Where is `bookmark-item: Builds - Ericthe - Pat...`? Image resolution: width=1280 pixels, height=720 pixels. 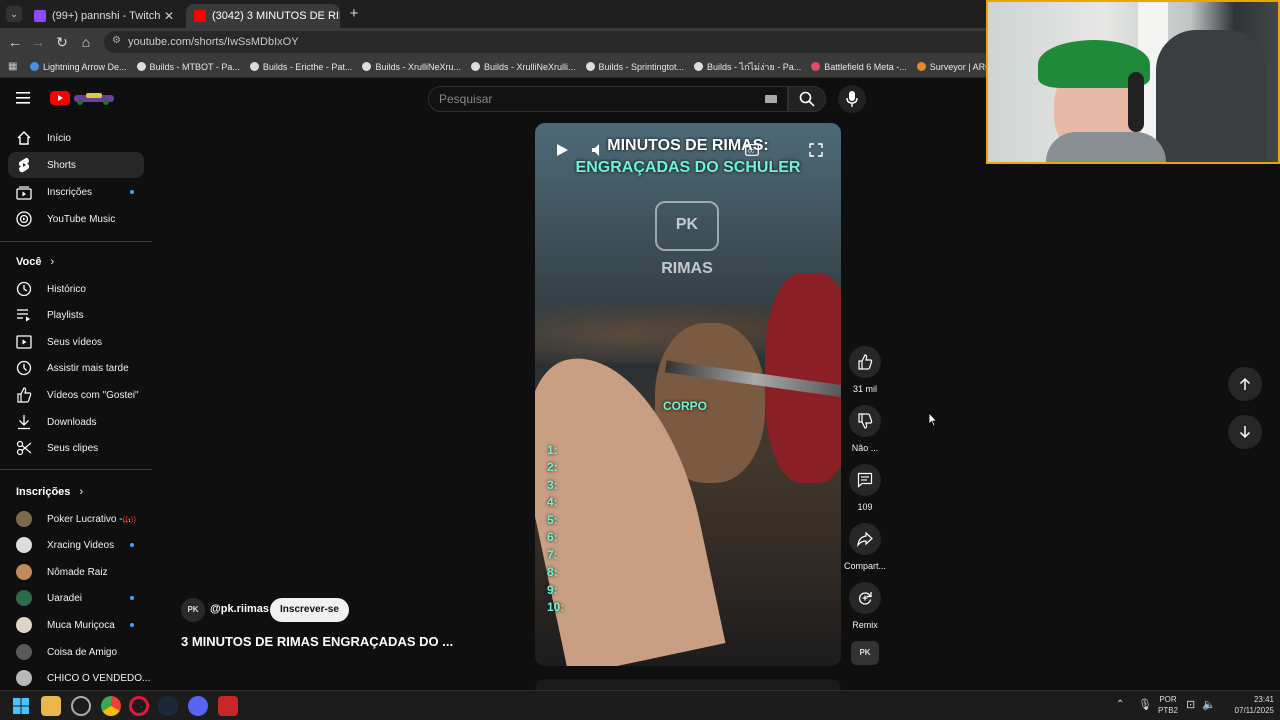 bookmark-item: Builds - Ericthe - Pat... is located at coordinates (300, 67).